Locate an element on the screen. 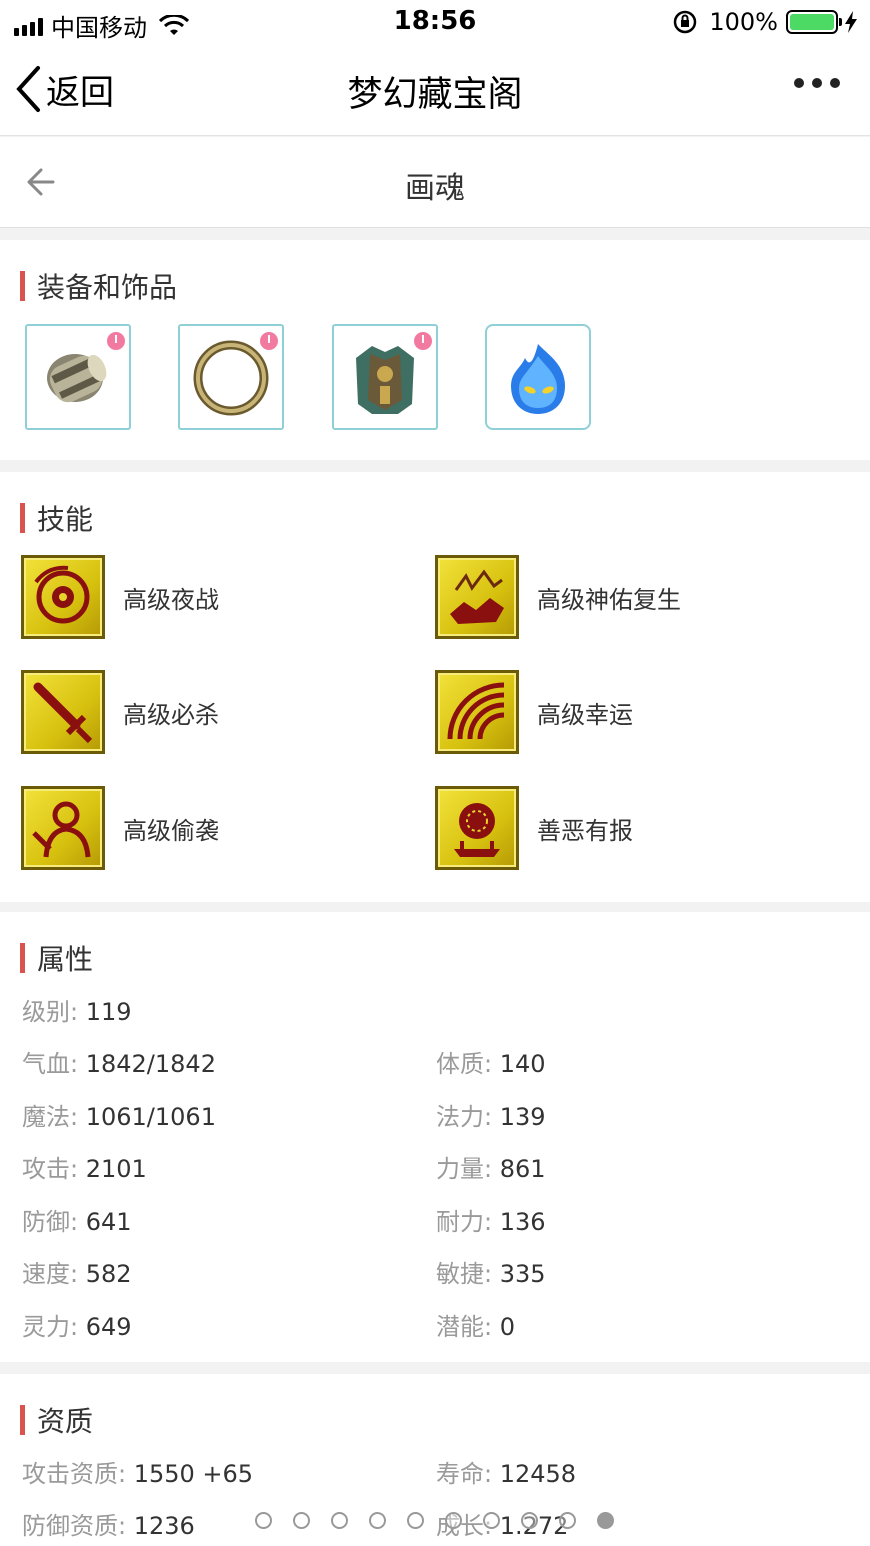  skill-label: 善恶有报 is located at coordinates (585, 830).